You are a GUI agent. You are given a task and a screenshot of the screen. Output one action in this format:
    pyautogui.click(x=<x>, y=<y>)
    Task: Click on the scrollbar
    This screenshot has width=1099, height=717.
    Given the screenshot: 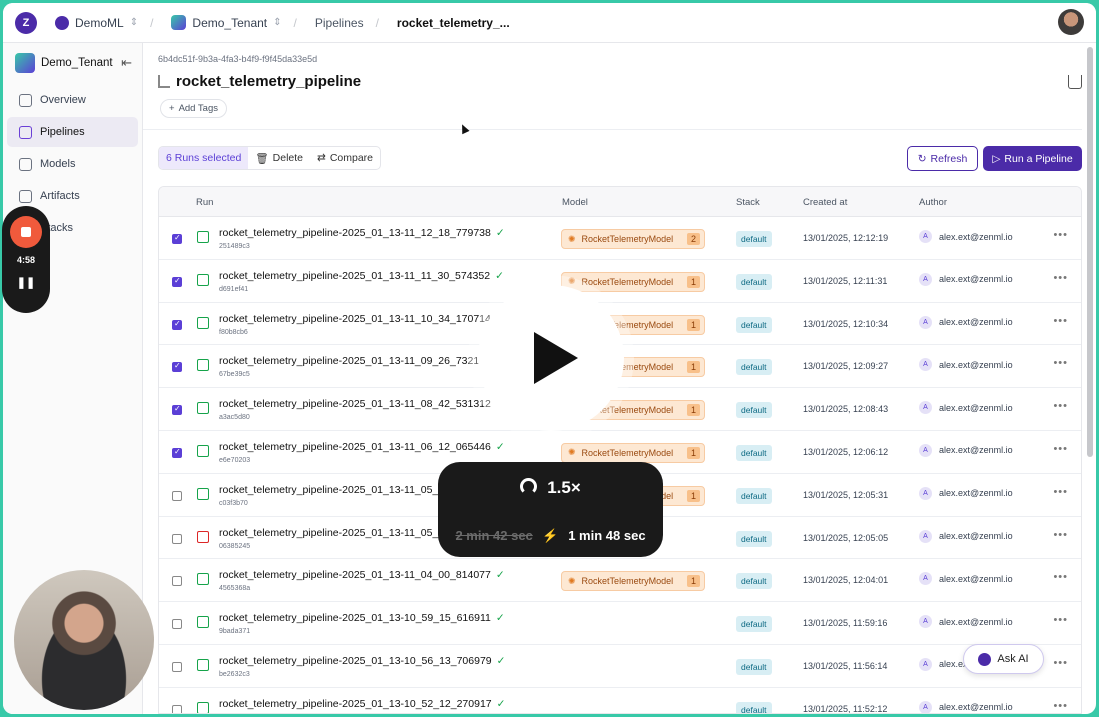 What is the action you would take?
    pyautogui.click(x=1090, y=252)
    